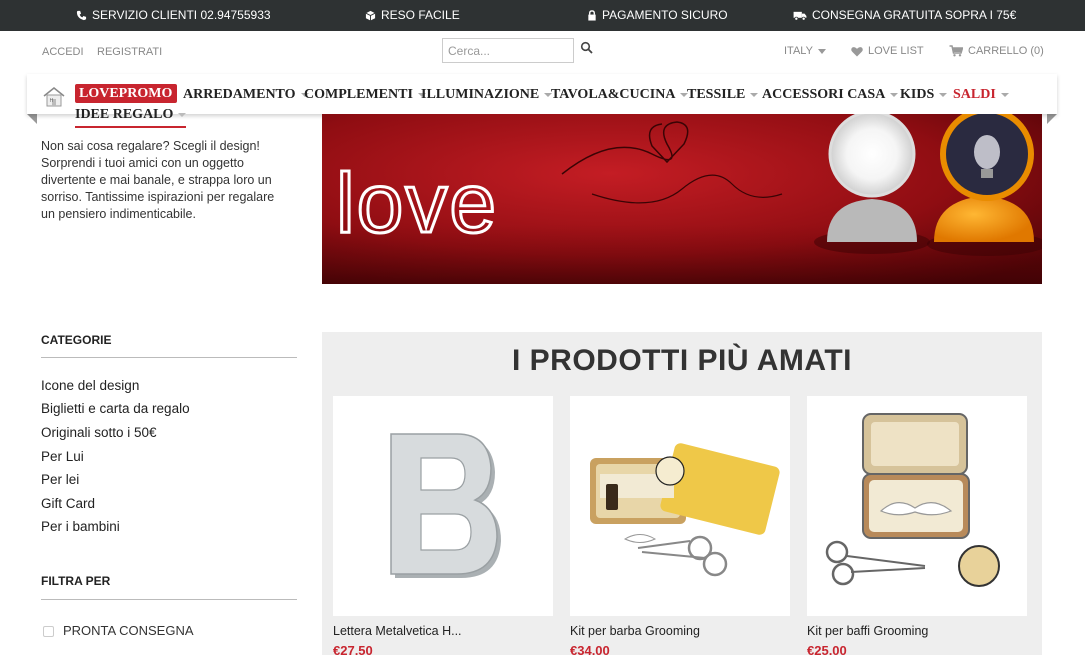 The width and height of the screenshot is (1085, 655). I want to click on nav-item-lovepromo: LOVEPROMO, so click(126, 93).